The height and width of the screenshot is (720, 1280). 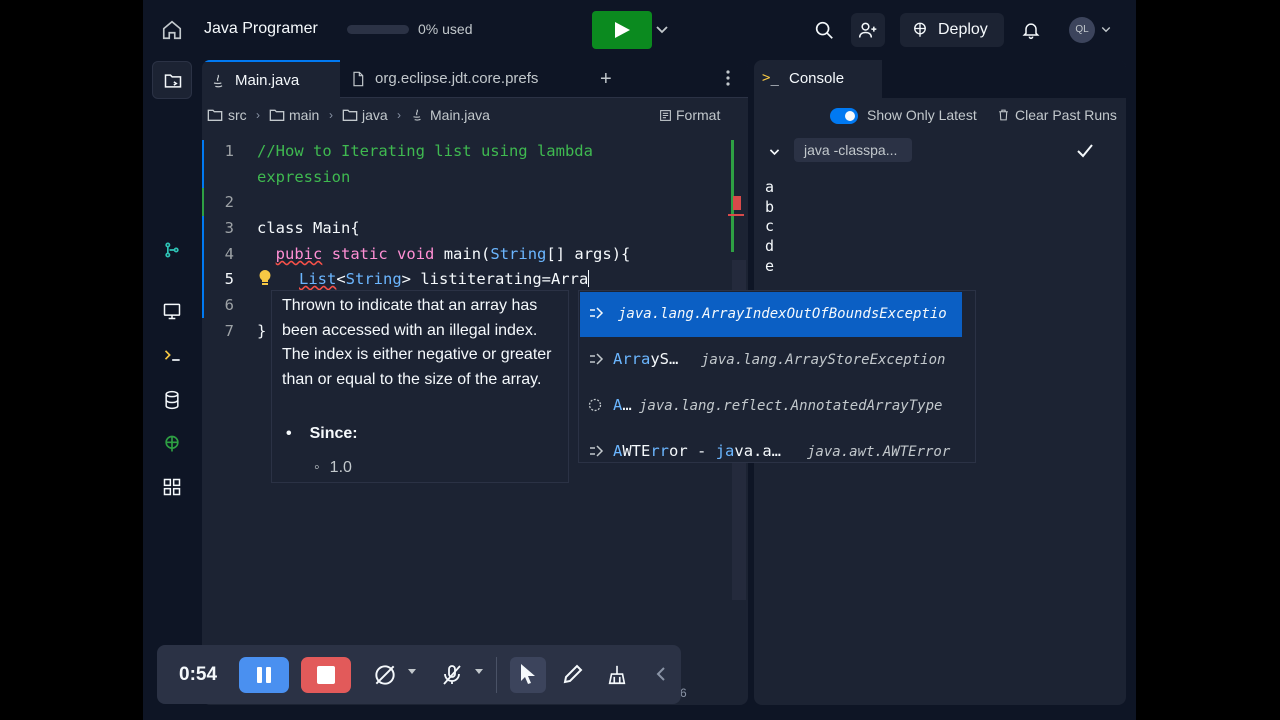 I want to click on code-text: [] args){, so click(x=588, y=254).